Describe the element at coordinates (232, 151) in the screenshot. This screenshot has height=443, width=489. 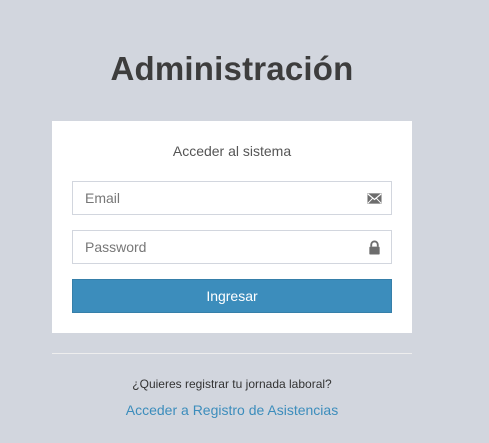
I see `login-box-subtitle: Acceder al sistema` at that location.